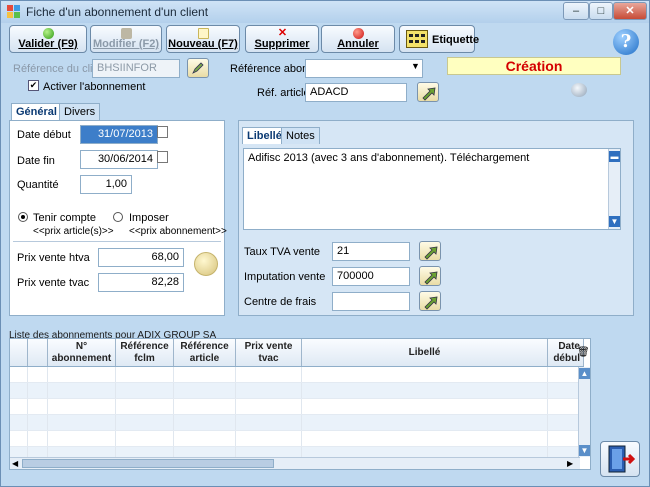 Image resolution: width=650 pixels, height=487 pixels. I want to click on article-lookup-button, so click(428, 92).